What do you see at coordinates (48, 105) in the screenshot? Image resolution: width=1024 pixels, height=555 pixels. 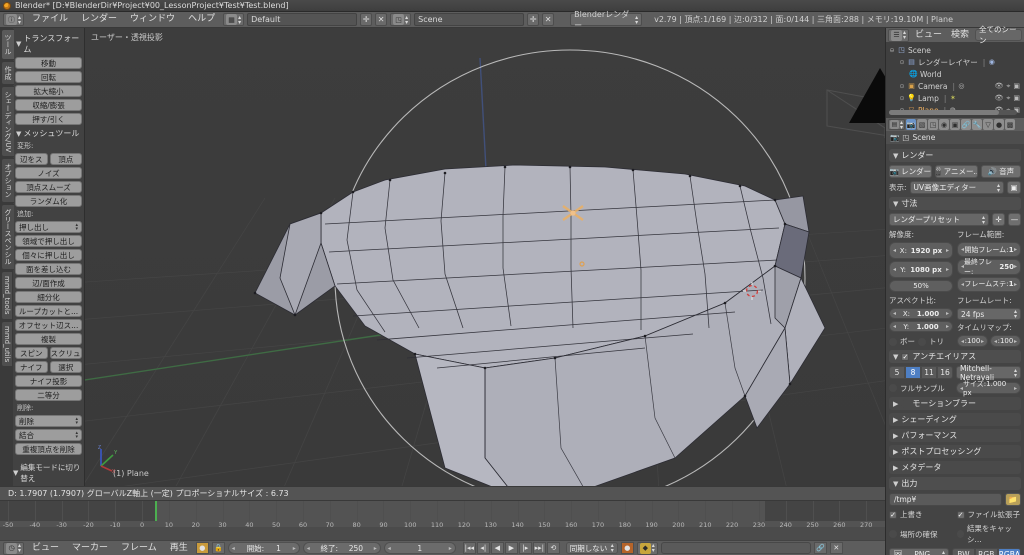 I see `tool-shrink-fatten: 収縮/膨張` at bounding box center [48, 105].